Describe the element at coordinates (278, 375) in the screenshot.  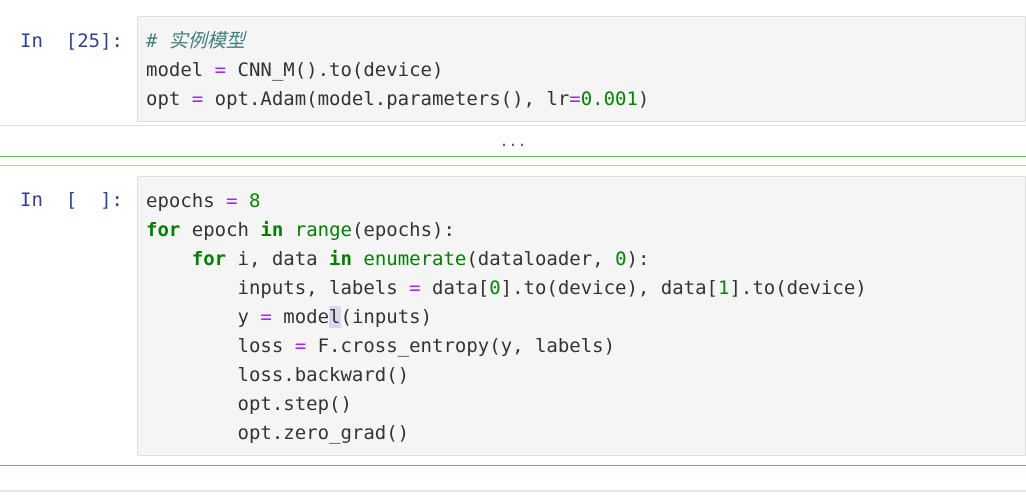
I see `code-line: loss.backward()` at that location.